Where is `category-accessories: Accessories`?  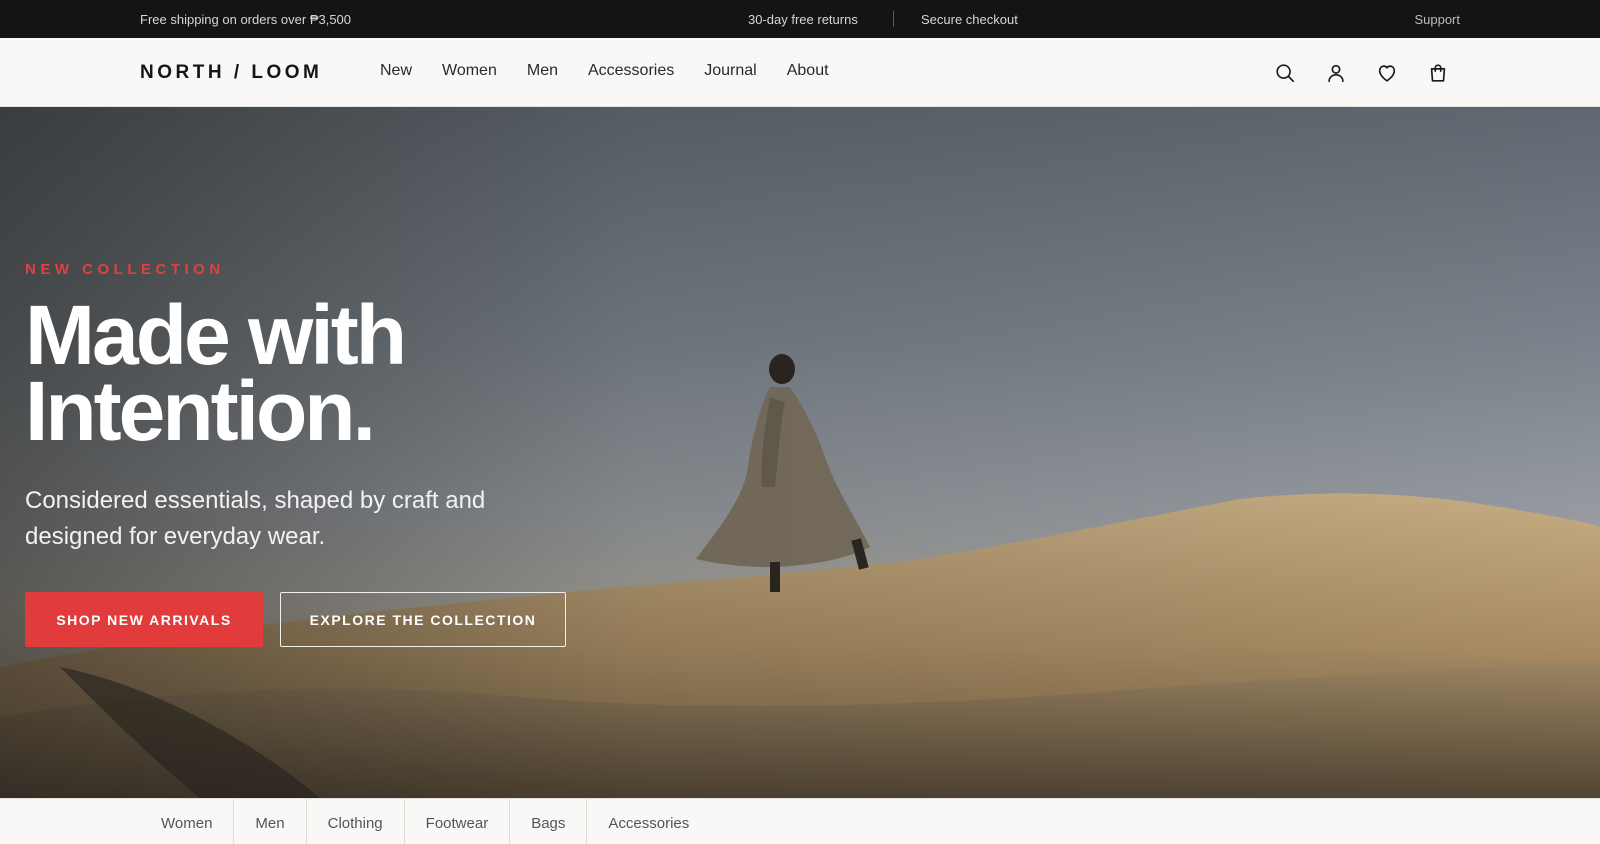 category-accessories: Accessories is located at coordinates (648, 821).